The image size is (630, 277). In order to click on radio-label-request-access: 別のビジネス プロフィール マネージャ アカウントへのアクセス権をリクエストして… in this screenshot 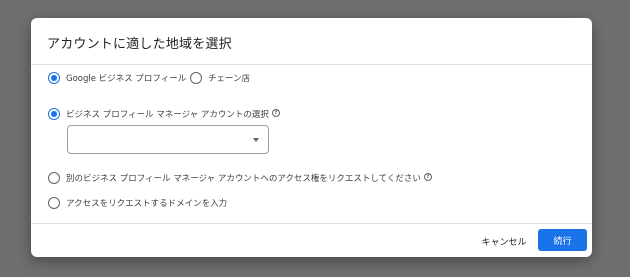, I will do `click(243, 178)`.